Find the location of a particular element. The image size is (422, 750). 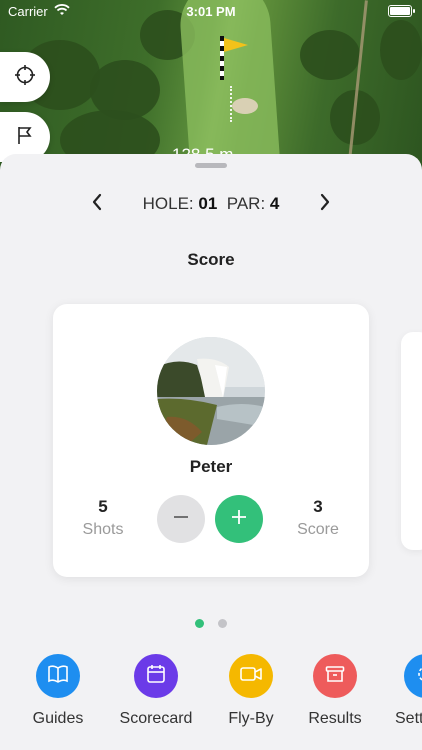

nav-flyby-label: Fly-By is located at coordinates (251, 718).